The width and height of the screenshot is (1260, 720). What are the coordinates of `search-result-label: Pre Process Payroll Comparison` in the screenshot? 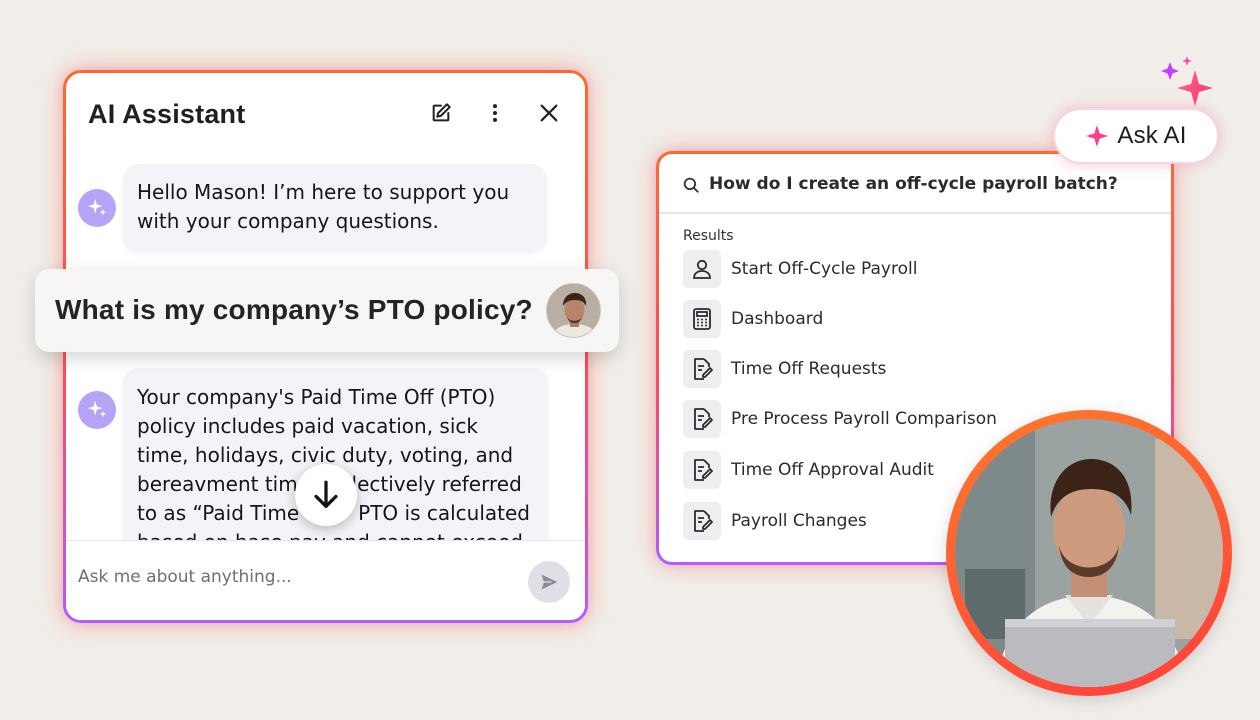 It's located at (864, 419).